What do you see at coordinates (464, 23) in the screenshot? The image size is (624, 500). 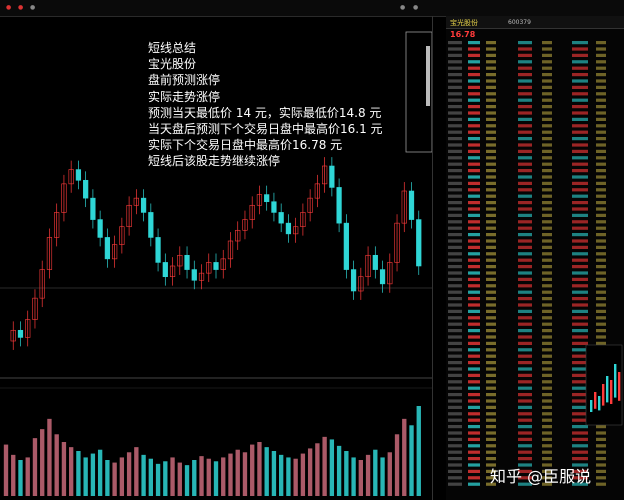 I see `stock-name: 宝光股份` at bounding box center [464, 23].